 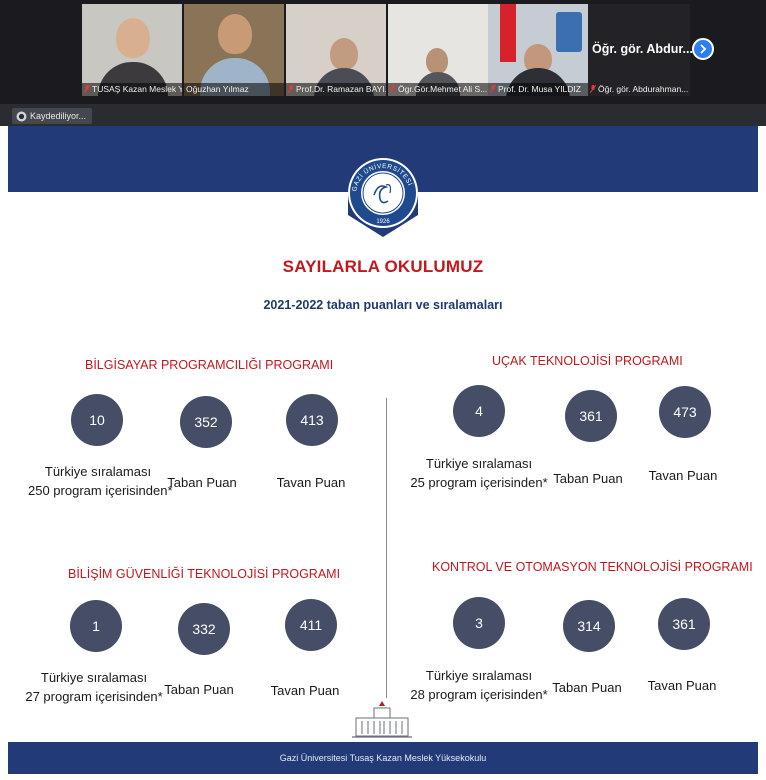 What do you see at coordinates (386, 548) in the screenshot?
I see `column-divider` at bounding box center [386, 548].